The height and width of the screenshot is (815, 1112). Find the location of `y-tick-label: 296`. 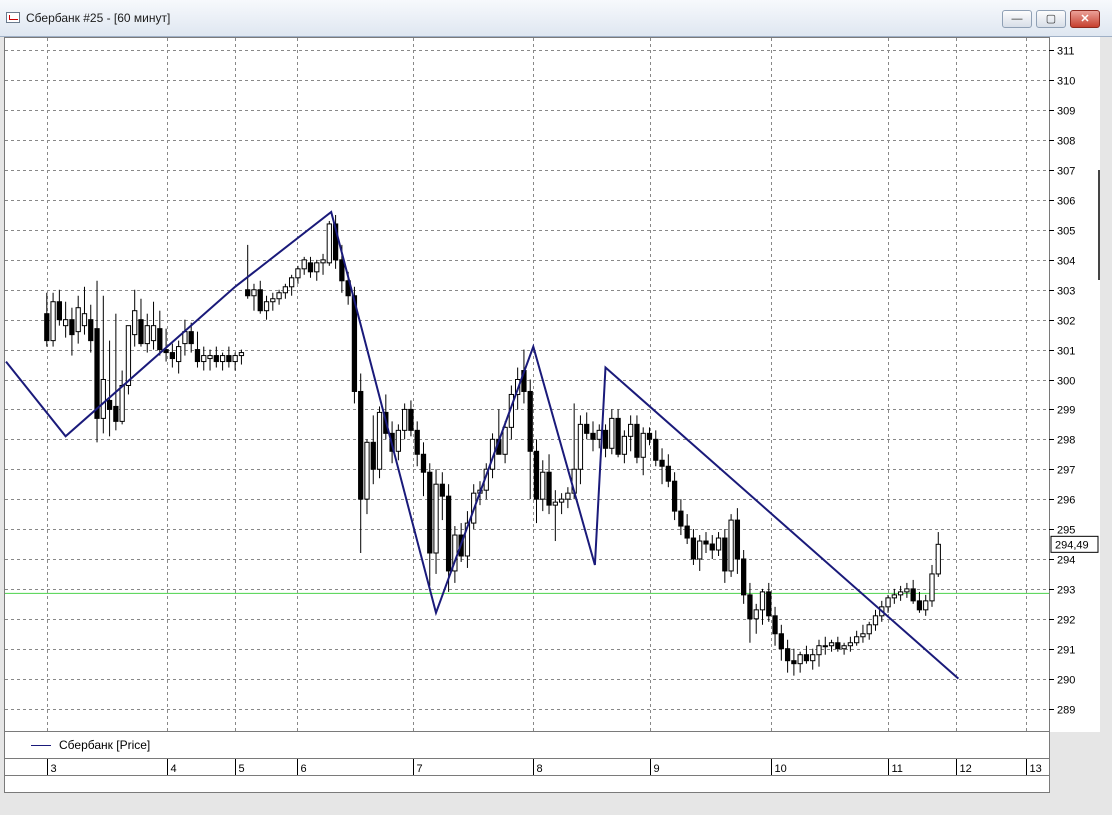

y-tick-label: 296 is located at coordinates (1066, 501).